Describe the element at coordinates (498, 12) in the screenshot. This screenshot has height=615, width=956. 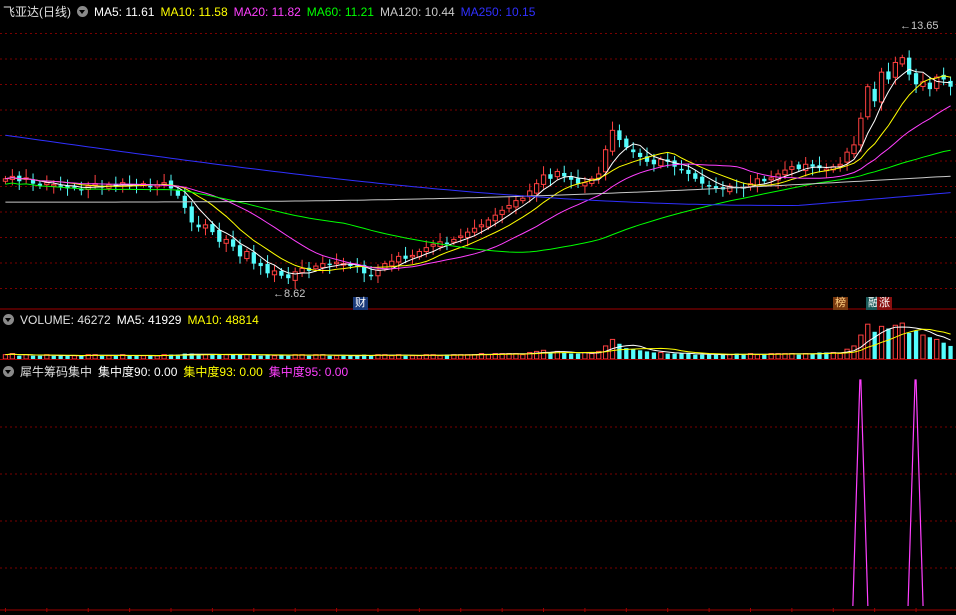
I see `ma250-label: MA250: 10.15` at that location.